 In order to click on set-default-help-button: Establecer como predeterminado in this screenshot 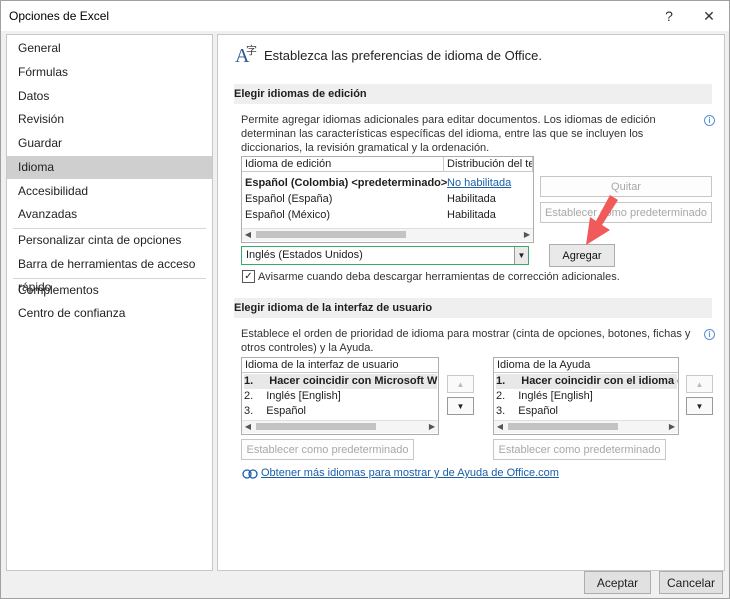, I will do `click(579, 449)`.